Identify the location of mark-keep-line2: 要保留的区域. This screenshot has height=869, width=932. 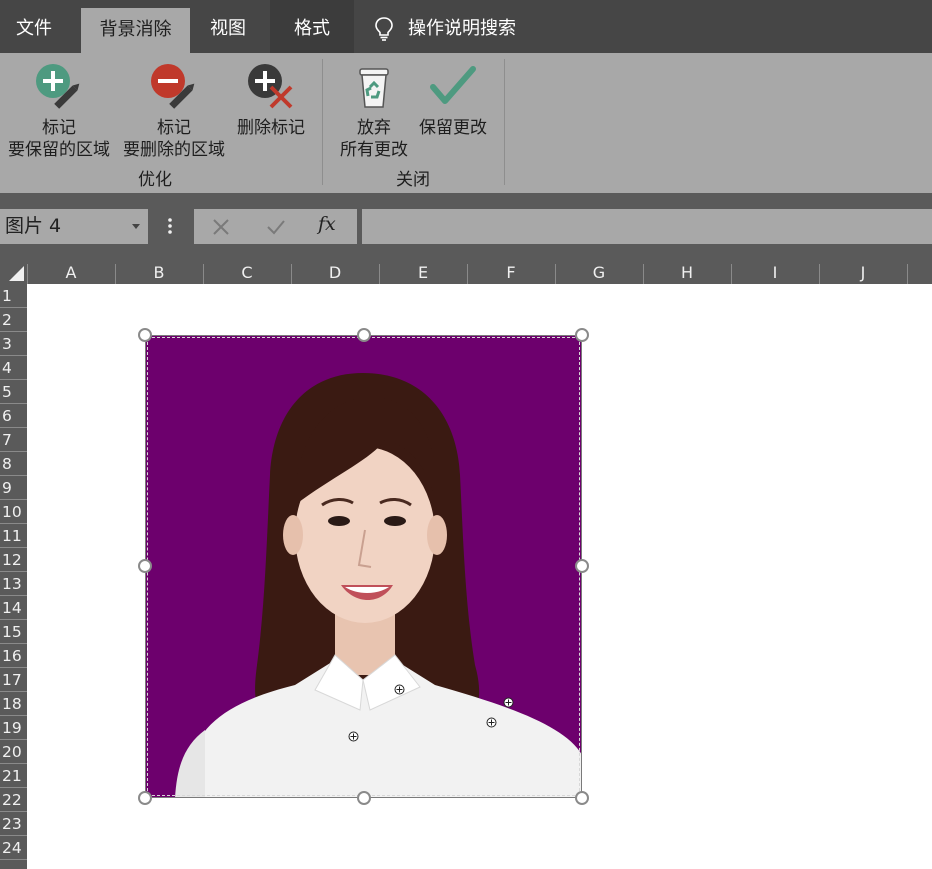
(59, 150).